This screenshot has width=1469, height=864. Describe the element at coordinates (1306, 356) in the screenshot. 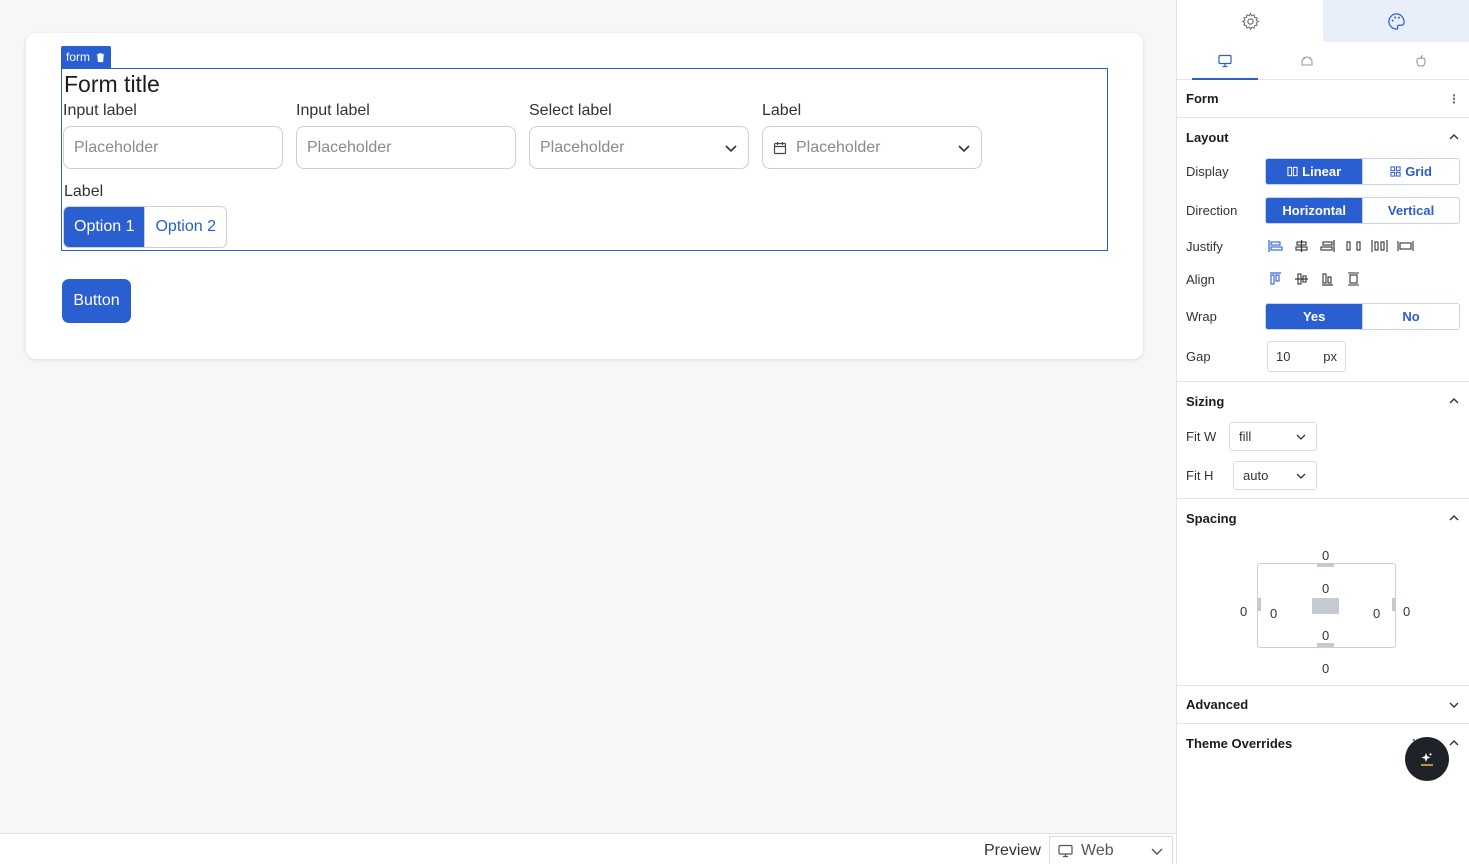

I see `gap-input: 10 px` at that location.